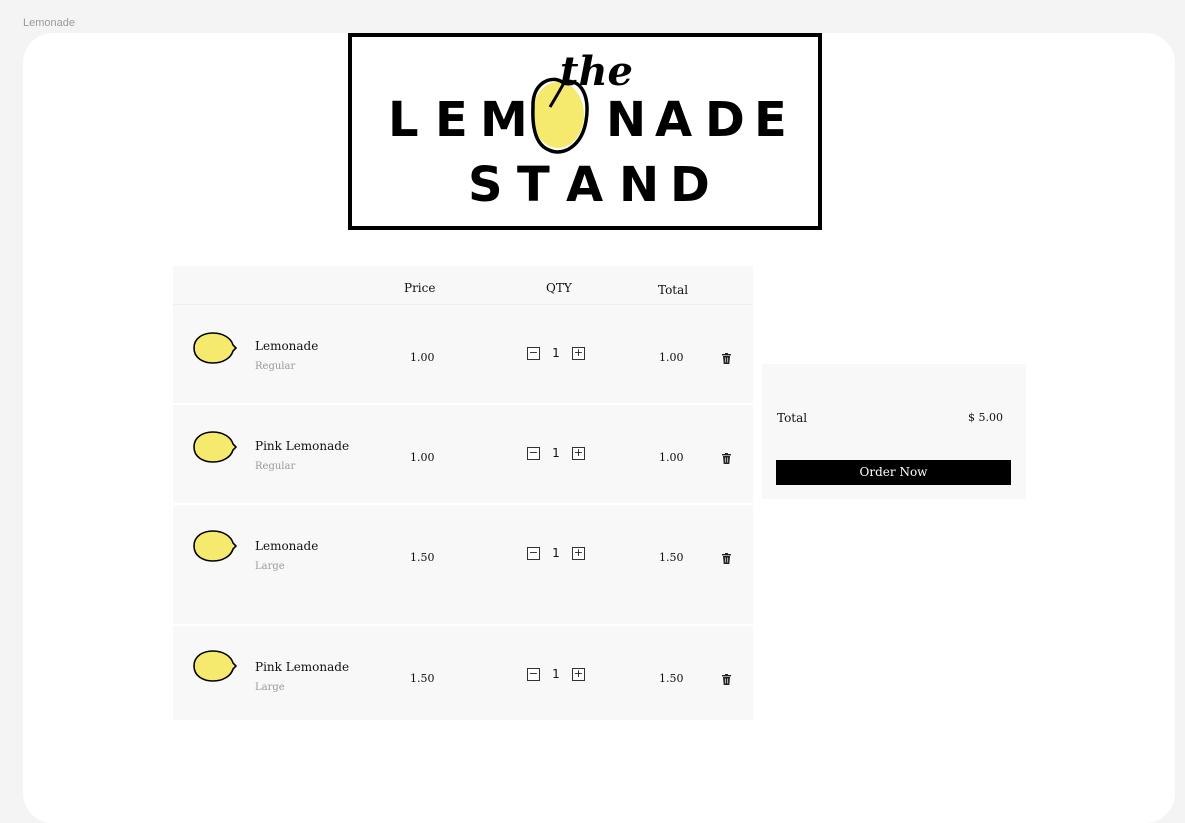  What do you see at coordinates (588, 120) in the screenshot?
I see `svg-text: LEM NADE` at bounding box center [588, 120].